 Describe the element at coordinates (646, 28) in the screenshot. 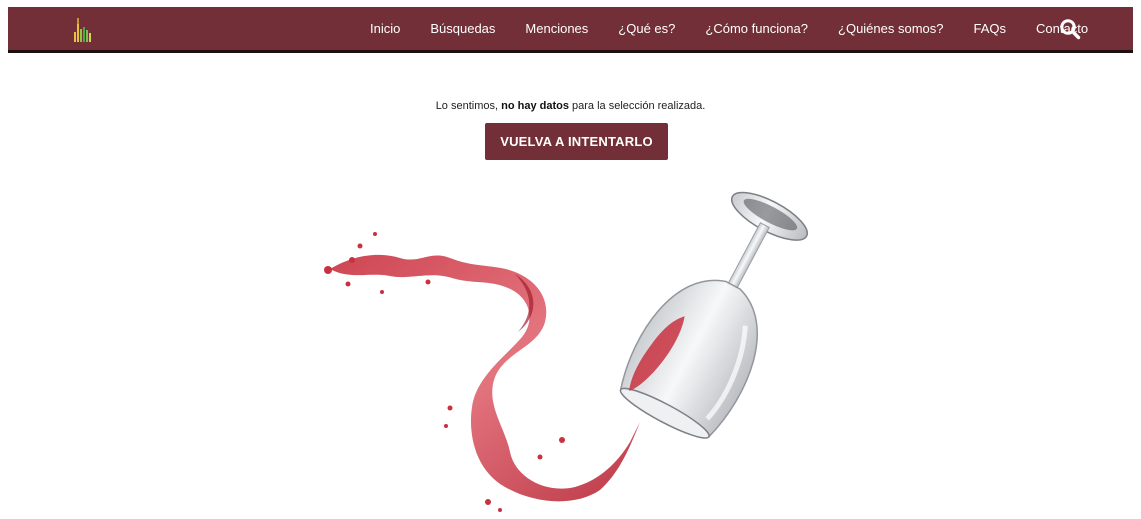

I see `nav-item-que-es: ¿Qué es?` at that location.